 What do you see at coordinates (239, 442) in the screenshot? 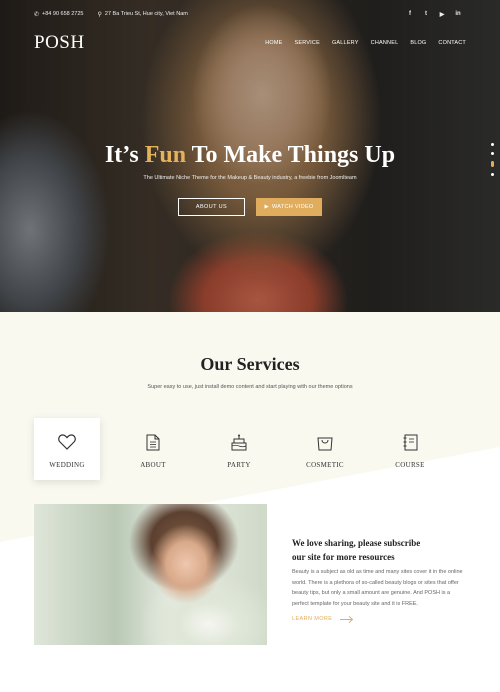
I see `cake-icon` at bounding box center [239, 442].